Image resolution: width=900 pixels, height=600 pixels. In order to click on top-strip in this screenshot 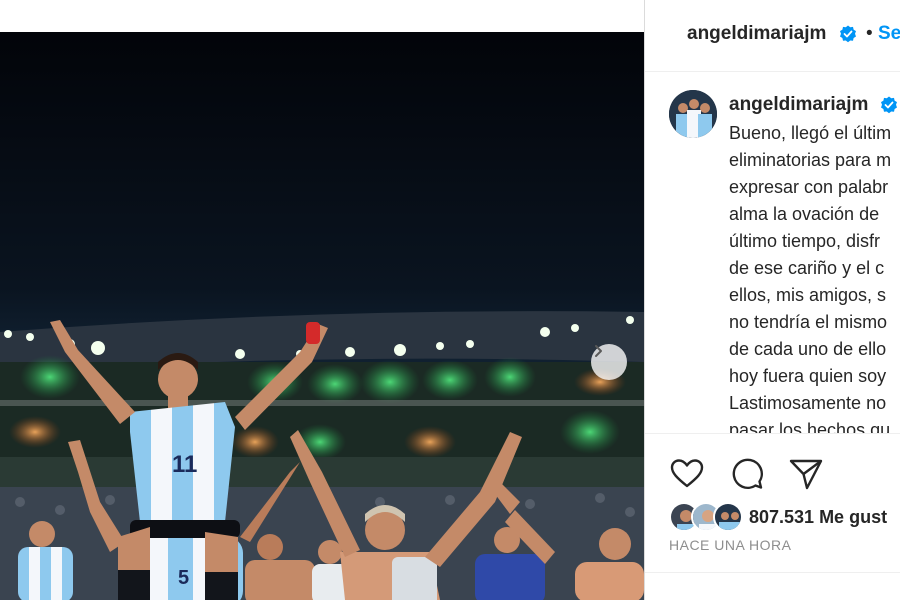, I will do `click(322, 16)`.